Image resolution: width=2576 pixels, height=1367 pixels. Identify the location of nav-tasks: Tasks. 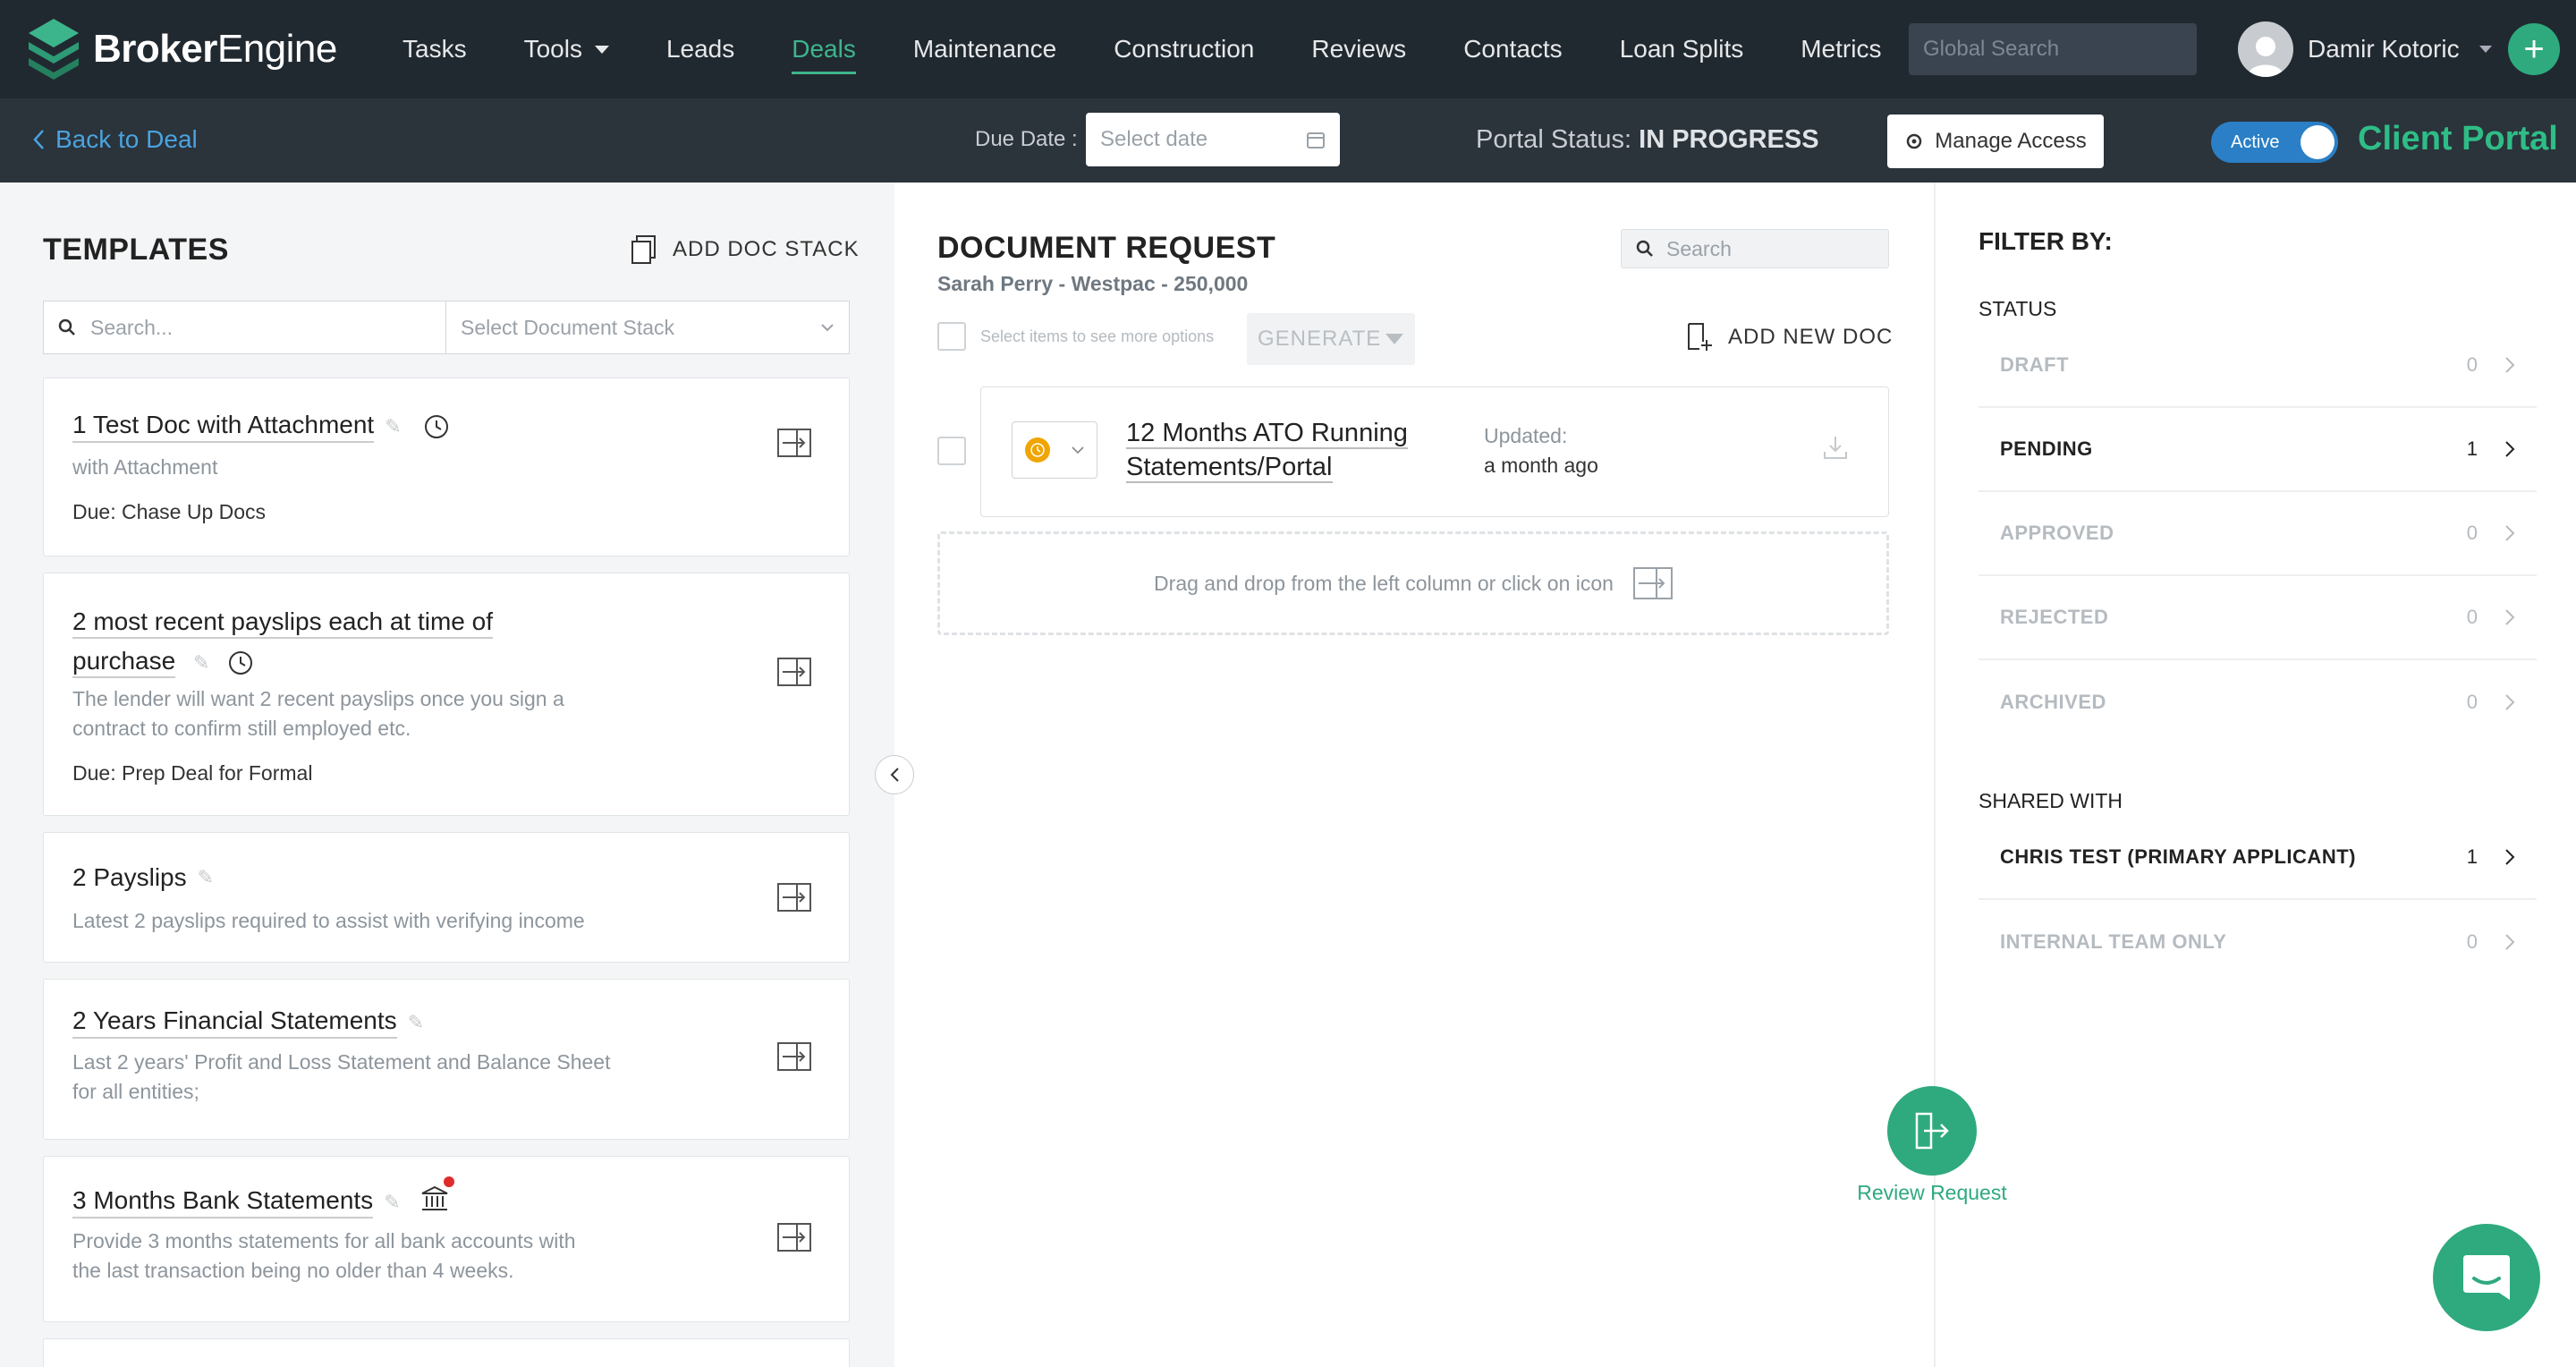
(434, 49).